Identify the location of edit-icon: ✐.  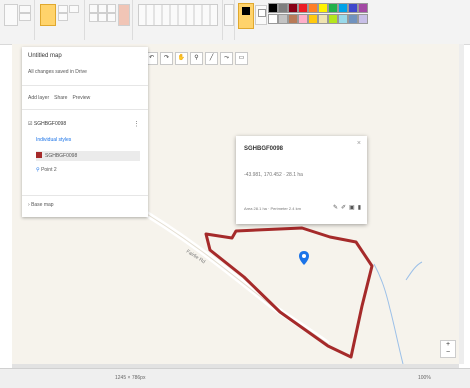
(343, 207).